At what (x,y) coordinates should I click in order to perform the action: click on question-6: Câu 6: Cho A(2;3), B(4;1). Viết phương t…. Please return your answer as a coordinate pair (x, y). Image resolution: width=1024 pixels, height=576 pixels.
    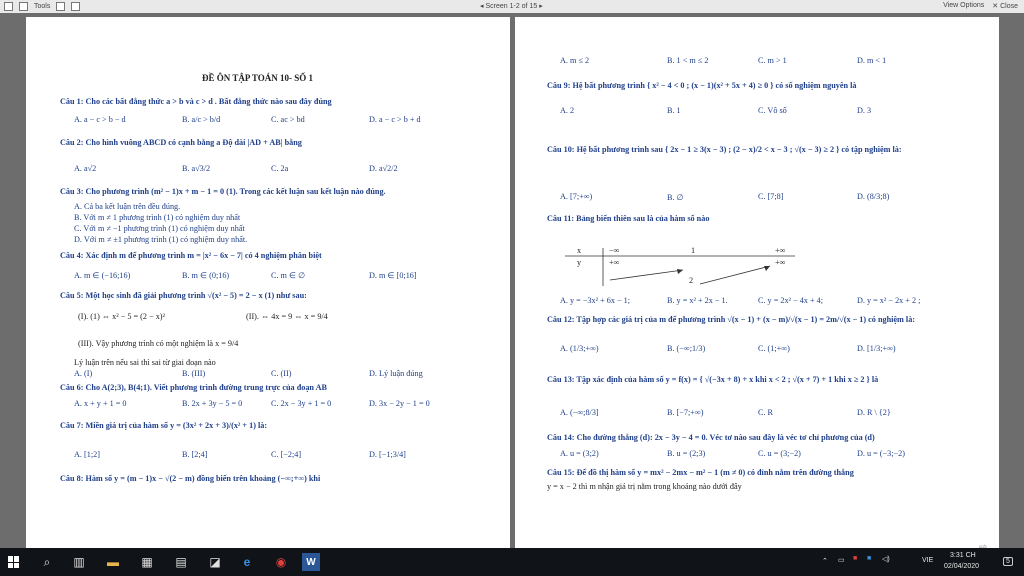
    Looking at the image, I should click on (193, 387).